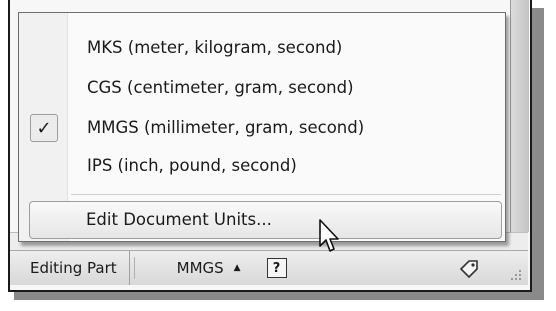 The width and height of the screenshot is (556, 311). Describe the element at coordinates (469, 270) in the screenshot. I see `tag-icon` at that location.